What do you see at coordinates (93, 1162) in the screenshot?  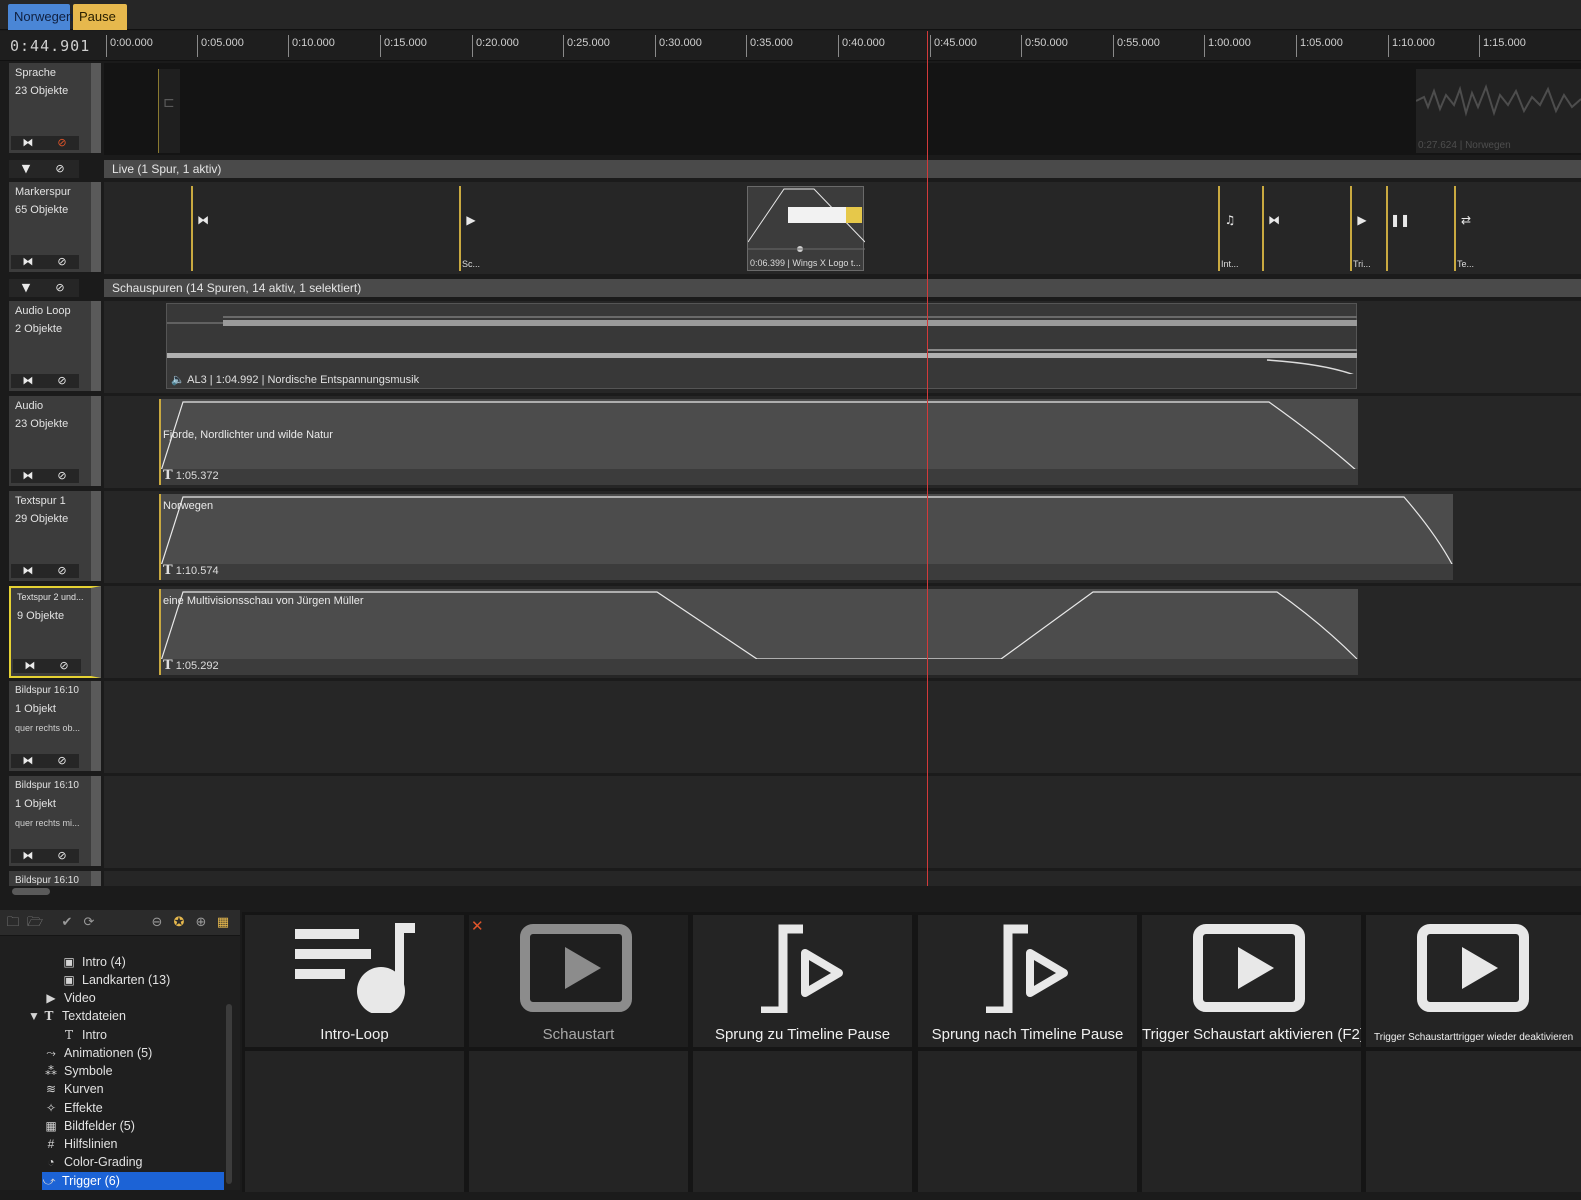 I see `tree-item-color-grading: ◔ Color-Grading` at bounding box center [93, 1162].